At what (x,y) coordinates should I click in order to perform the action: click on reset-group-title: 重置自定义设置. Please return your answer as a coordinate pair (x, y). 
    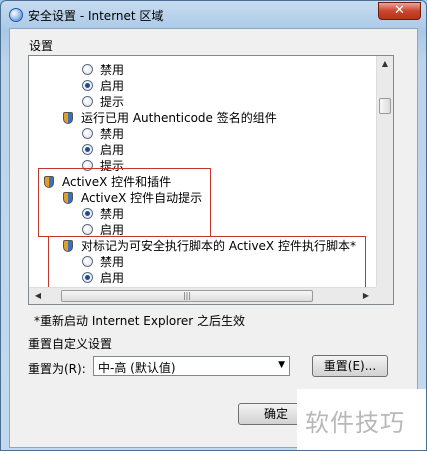
    Looking at the image, I should click on (70, 344).